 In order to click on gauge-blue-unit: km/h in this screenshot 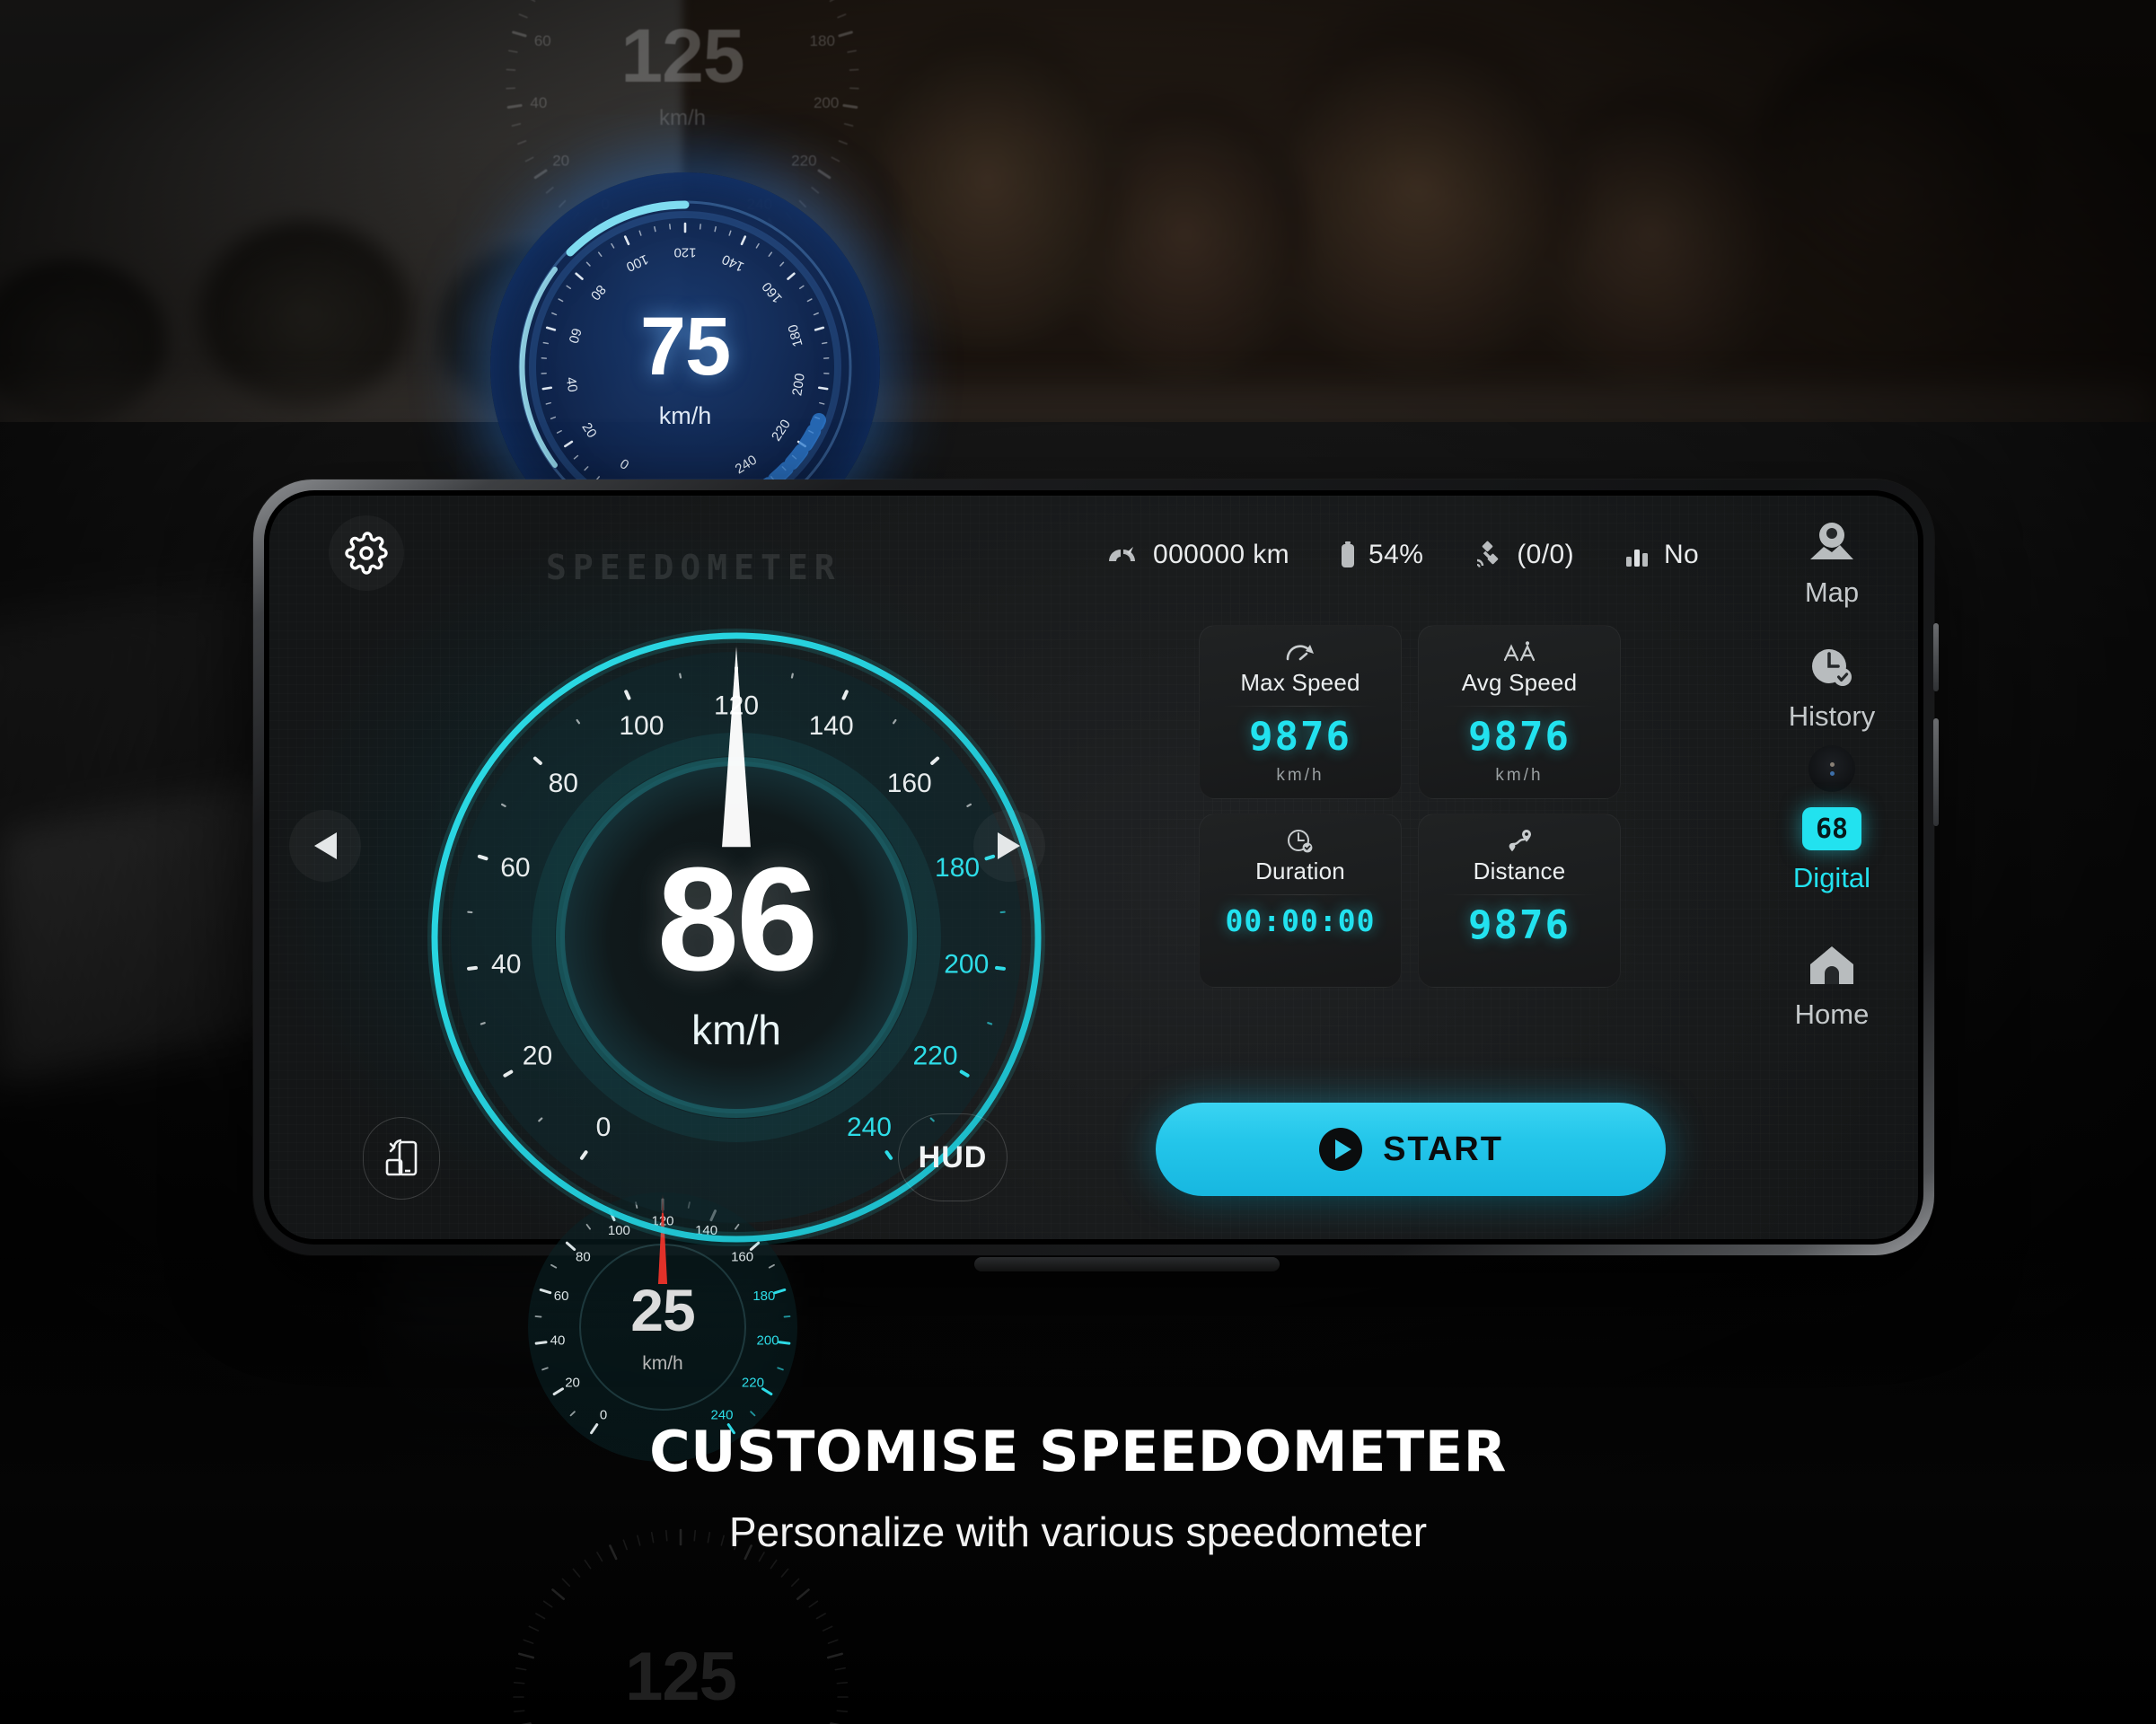, I will do `click(685, 415)`.